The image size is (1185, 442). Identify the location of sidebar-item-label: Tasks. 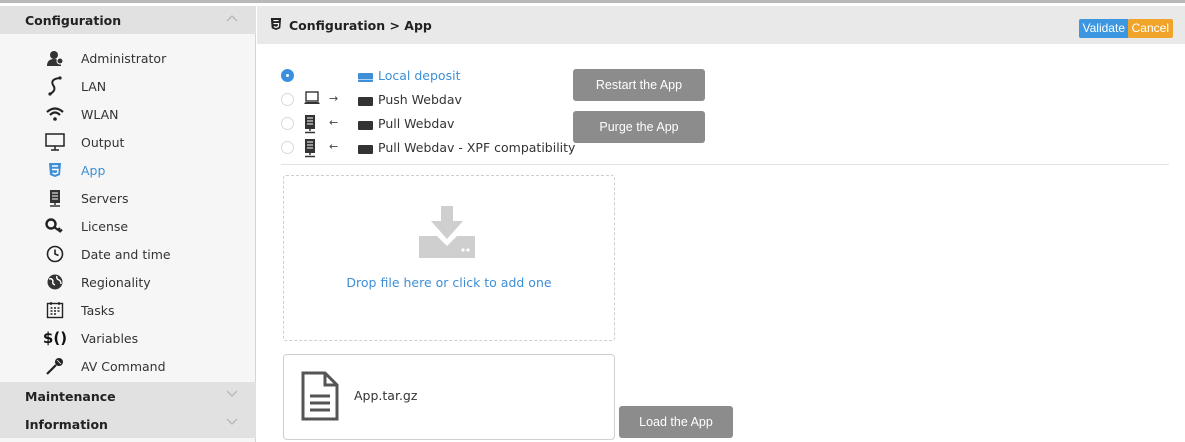
(98, 310).